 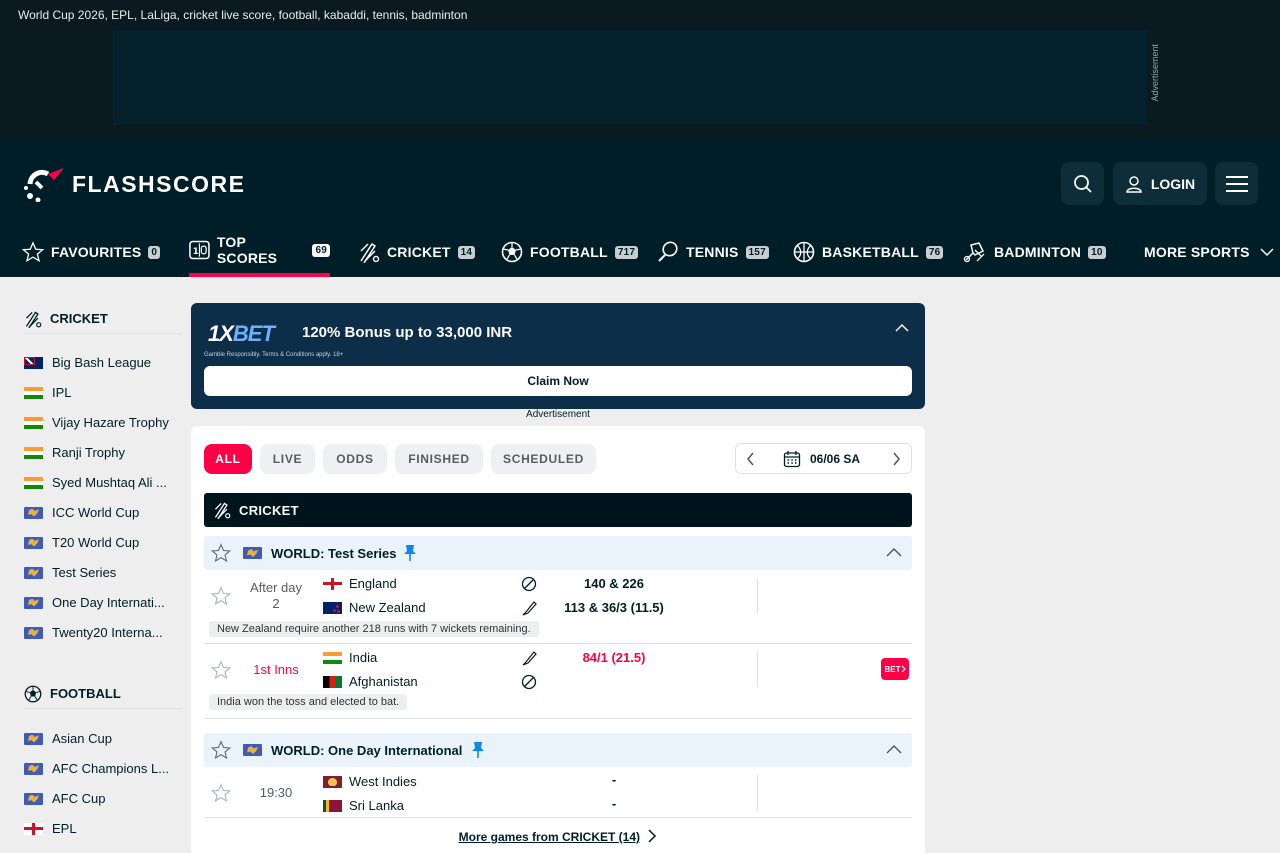 I want to click on sidebar-item-test-series: Test Series, so click(x=104, y=572).